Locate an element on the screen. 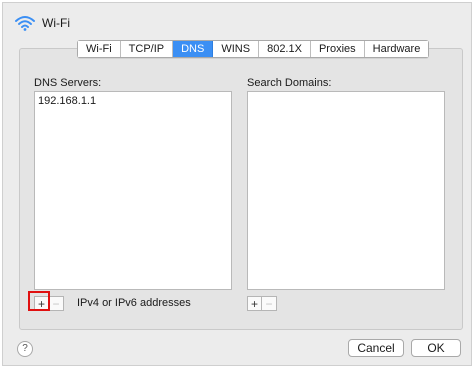 The height and width of the screenshot is (368, 474). window-header: Wi-Fi is located at coordinates (42, 23).